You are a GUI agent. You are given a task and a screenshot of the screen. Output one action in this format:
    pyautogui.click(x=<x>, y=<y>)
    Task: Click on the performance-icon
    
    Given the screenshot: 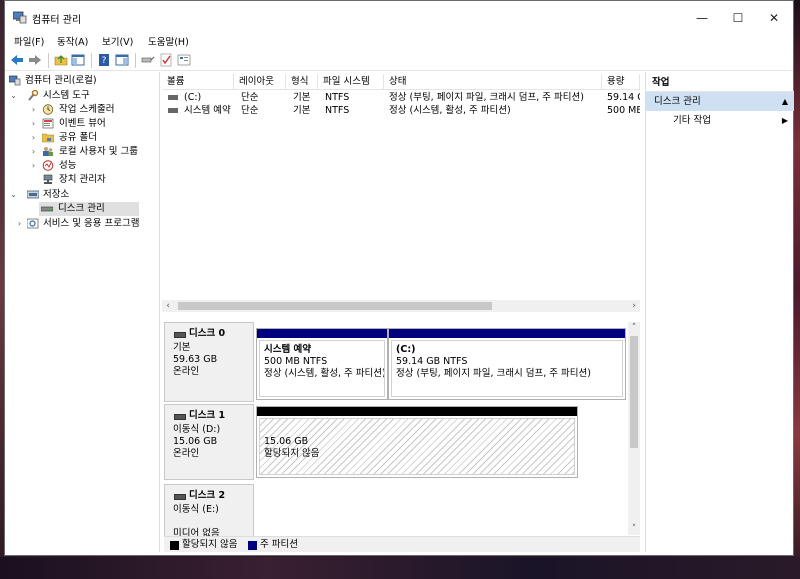 What is the action you would take?
    pyautogui.click(x=48, y=165)
    